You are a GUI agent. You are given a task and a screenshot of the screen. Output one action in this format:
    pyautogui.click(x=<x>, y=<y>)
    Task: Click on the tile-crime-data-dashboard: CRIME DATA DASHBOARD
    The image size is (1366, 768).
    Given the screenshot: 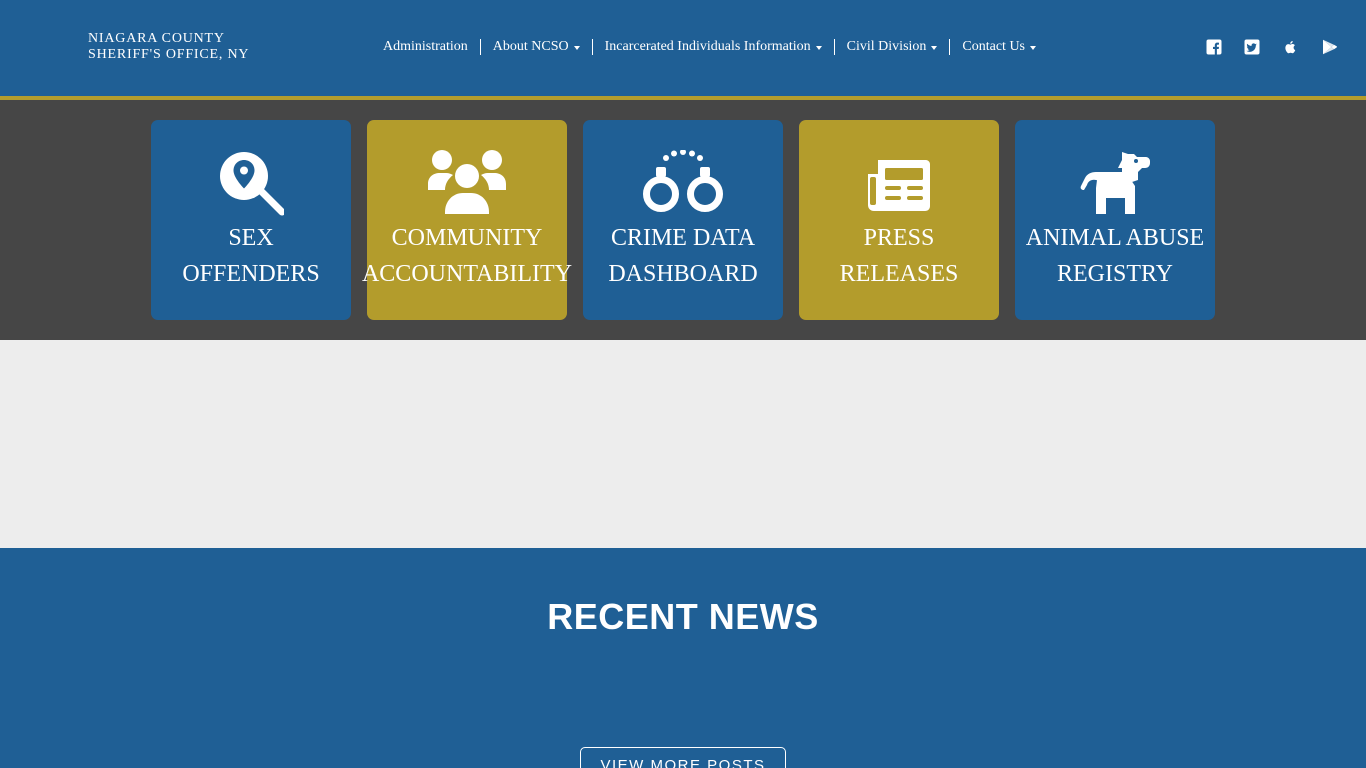 What is the action you would take?
    pyautogui.click(x=683, y=220)
    